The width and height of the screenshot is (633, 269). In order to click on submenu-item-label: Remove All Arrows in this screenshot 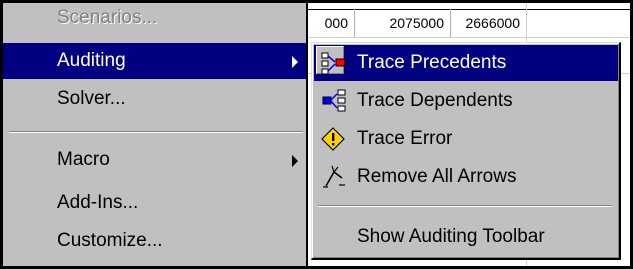, I will do `click(437, 176)`.